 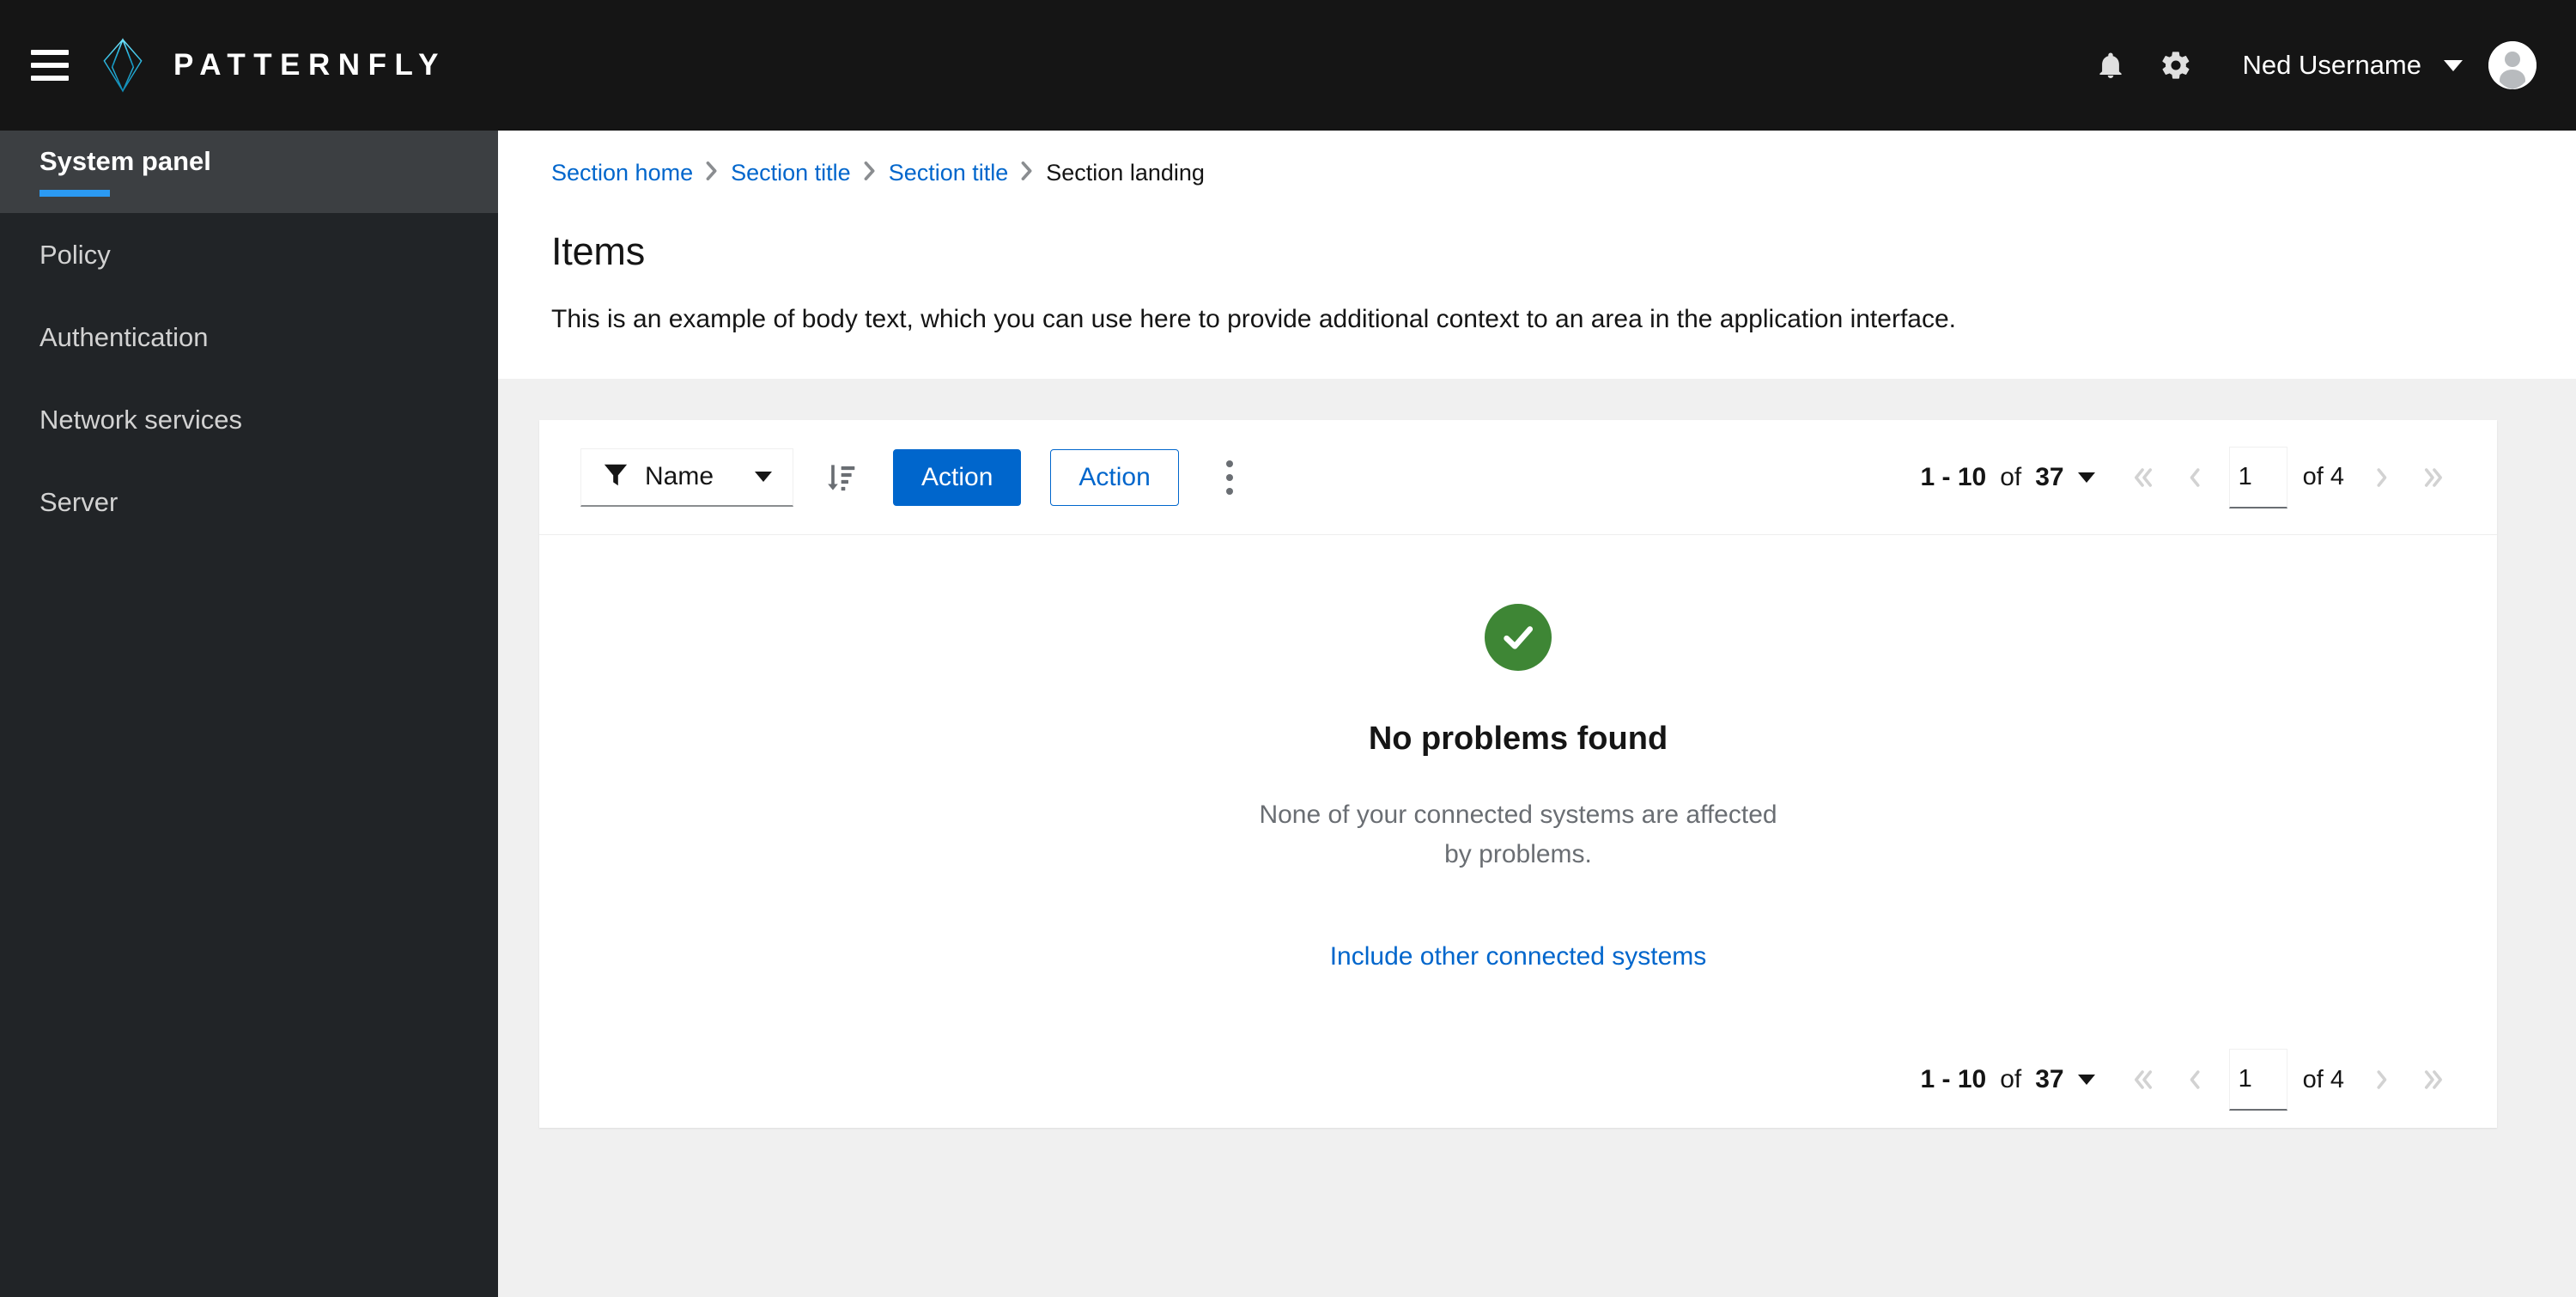 I want to click on pagination-bottom-wrapper: 1 - 10 of 37 1 of 4, so click(x=1518, y=1080).